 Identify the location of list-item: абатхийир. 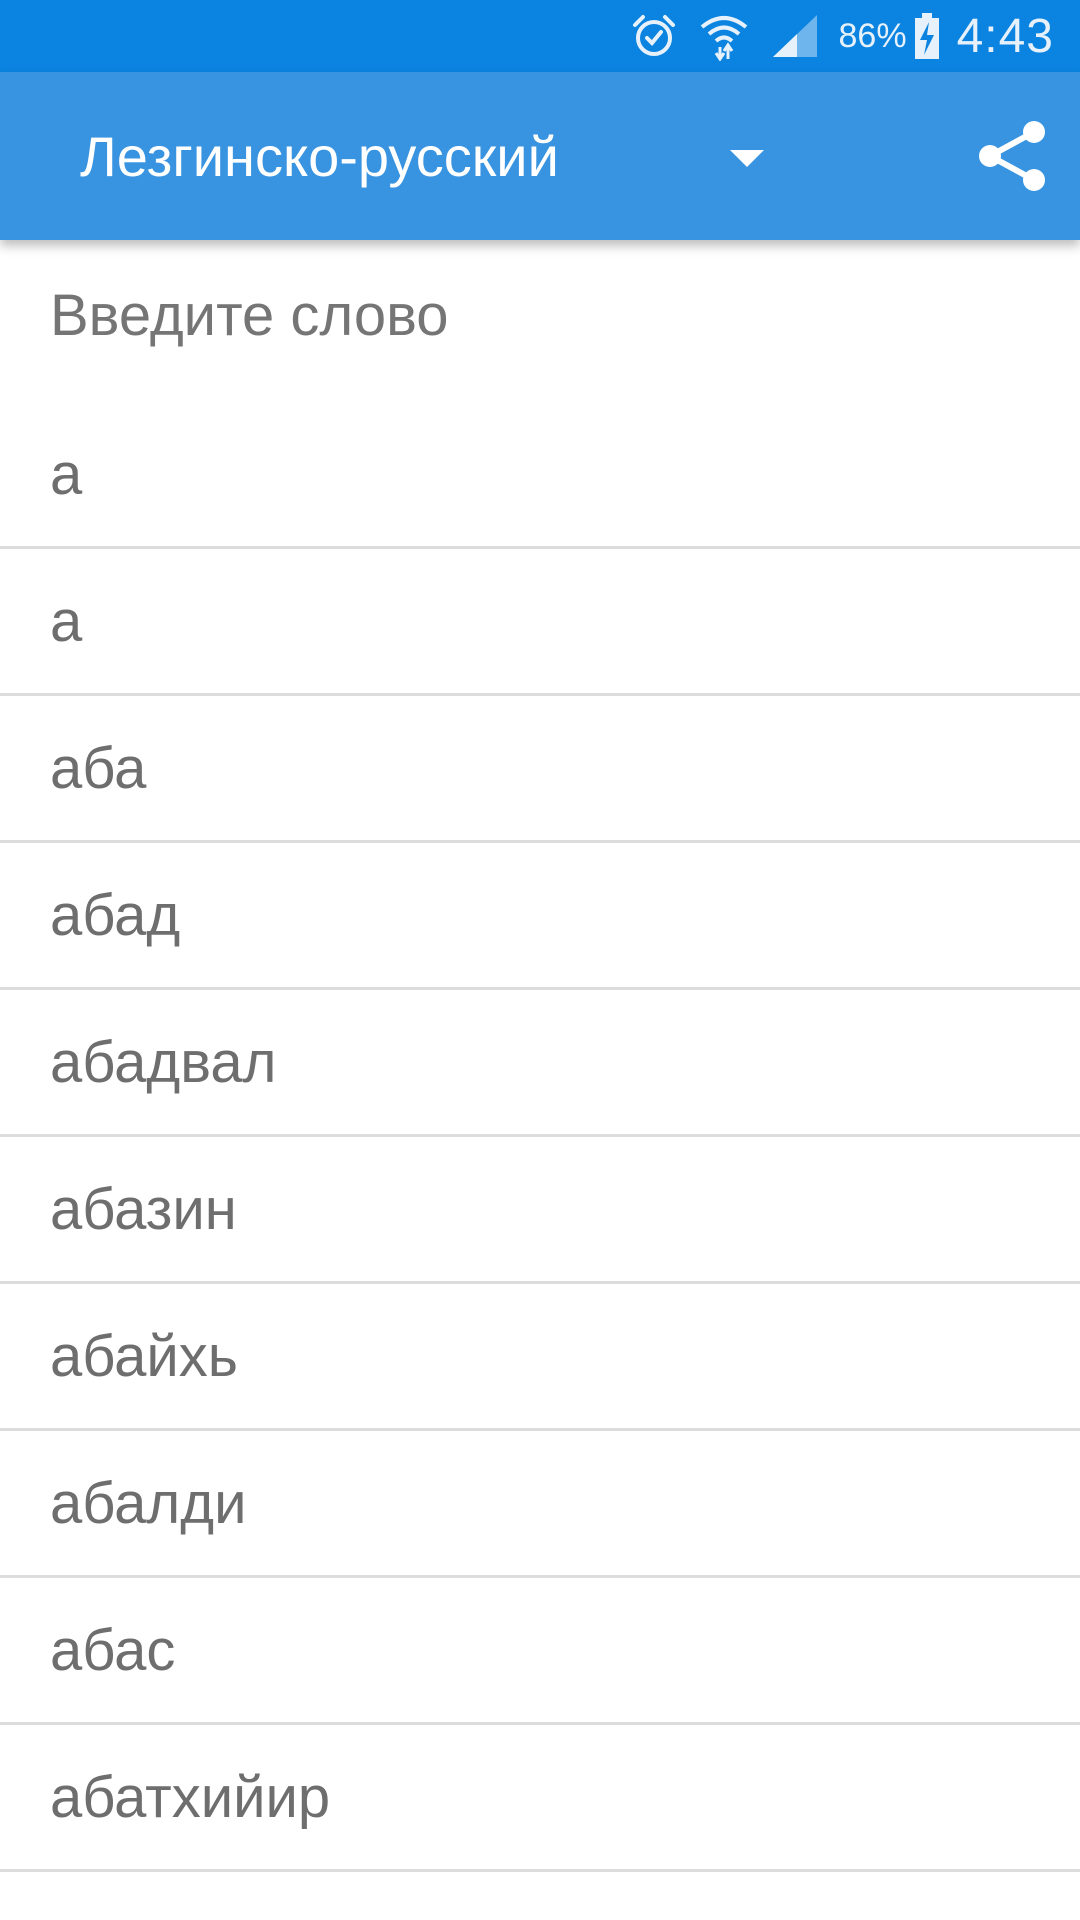
(540, 1798).